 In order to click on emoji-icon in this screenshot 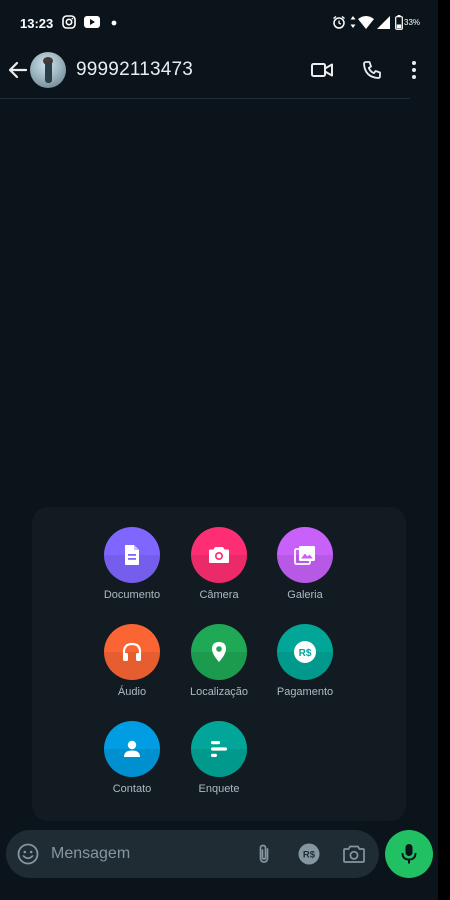, I will do `click(28, 854)`.